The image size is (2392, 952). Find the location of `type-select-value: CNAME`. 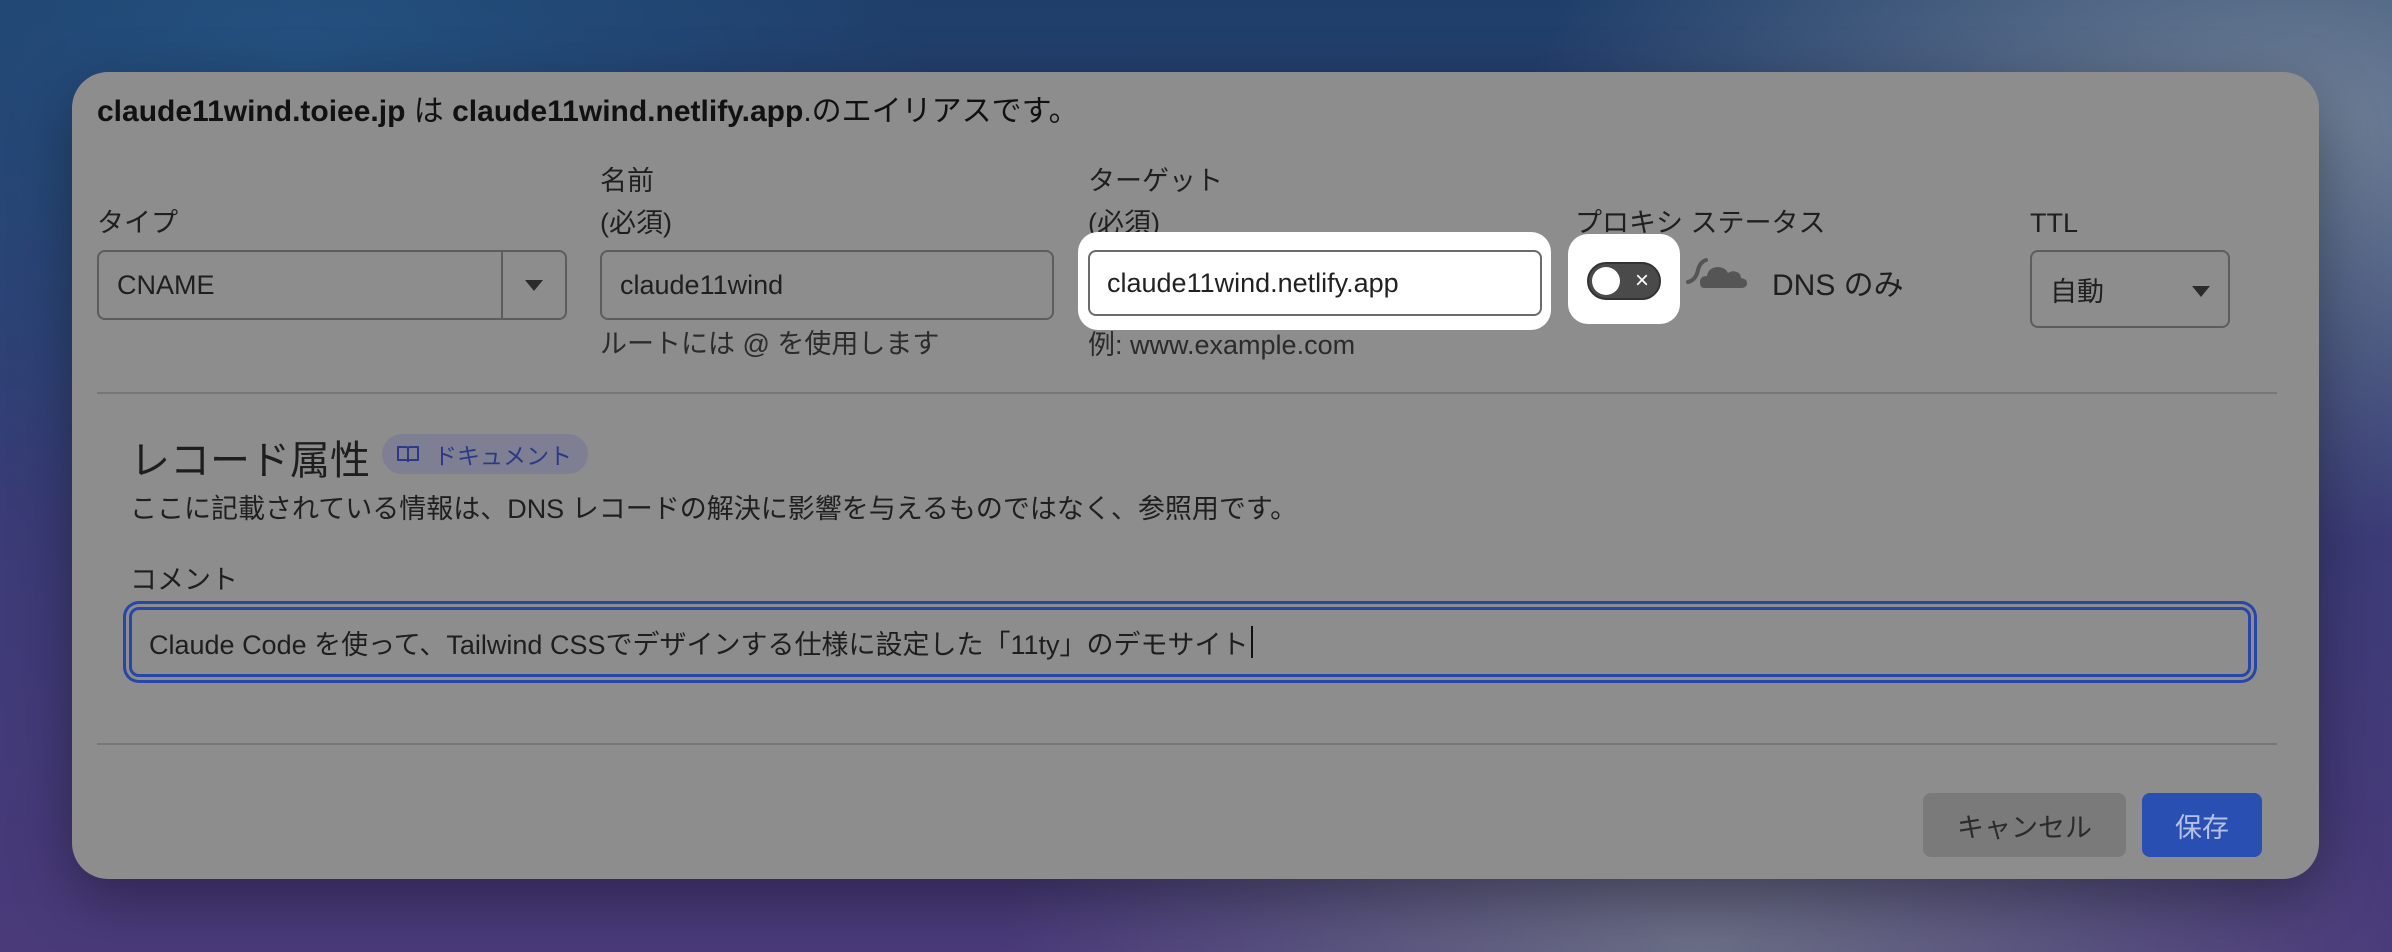

type-select-value: CNAME is located at coordinates (166, 284).